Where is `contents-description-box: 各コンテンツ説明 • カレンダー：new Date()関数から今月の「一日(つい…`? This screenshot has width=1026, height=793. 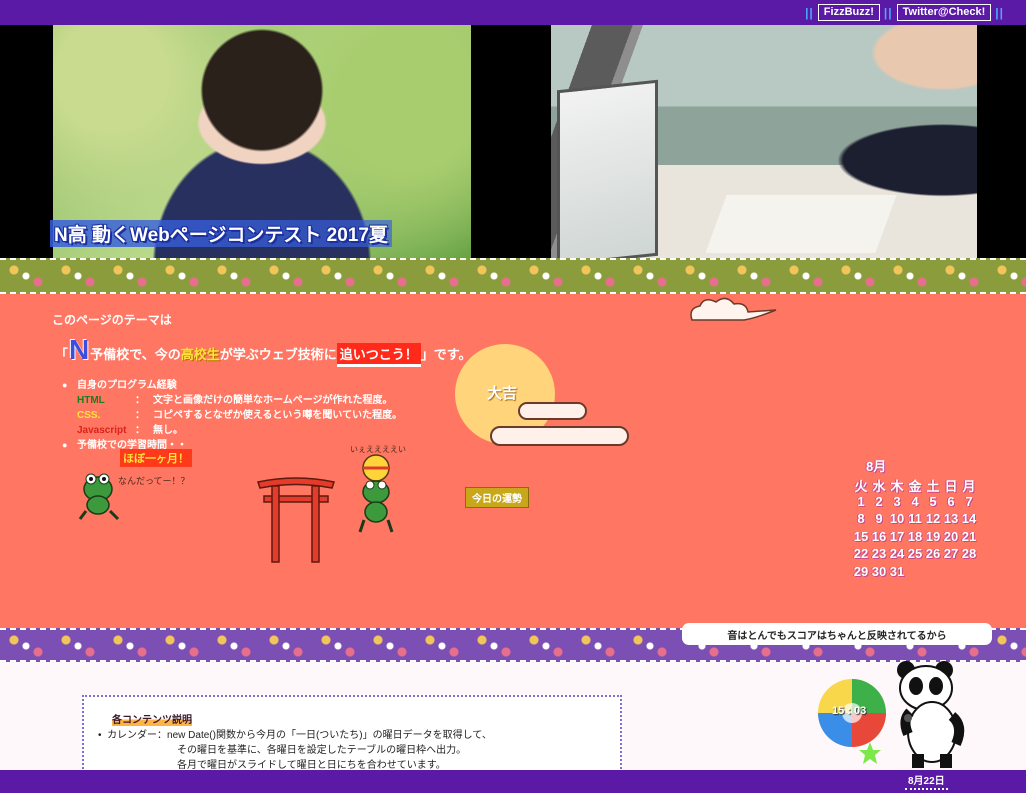
contents-description-box: 各コンテンツ説明 • カレンダー：new Date()関数から今月の「一日(つい… is located at coordinates (352, 736).